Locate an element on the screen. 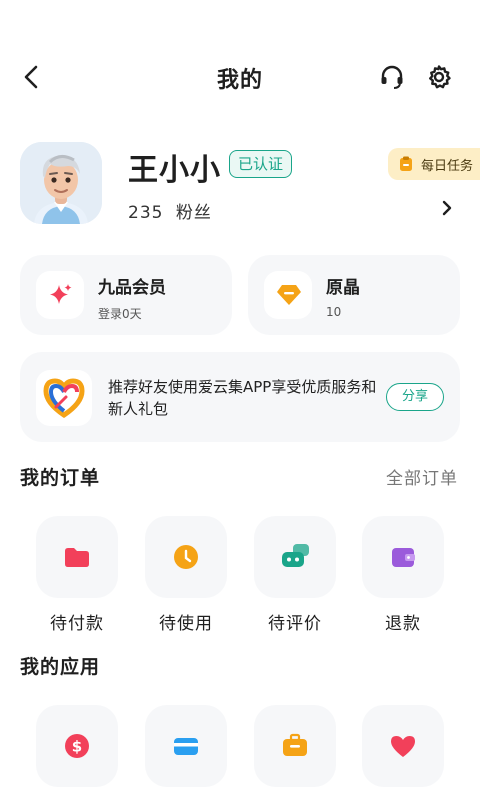  app-tile-favorites is located at coordinates (403, 746).